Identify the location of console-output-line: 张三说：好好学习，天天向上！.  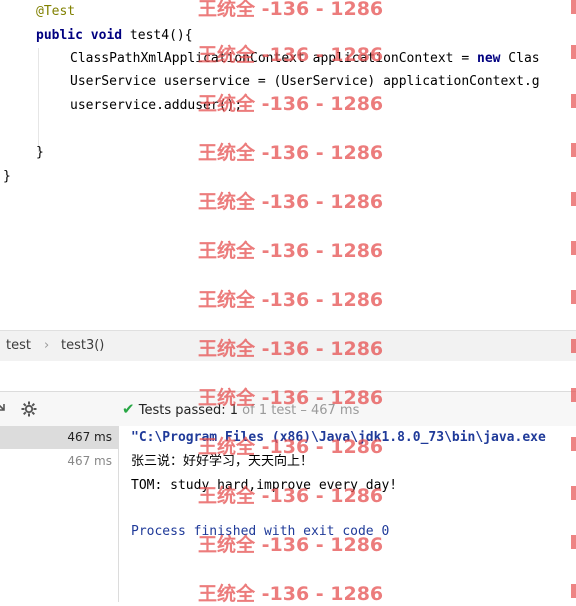
(222, 461).